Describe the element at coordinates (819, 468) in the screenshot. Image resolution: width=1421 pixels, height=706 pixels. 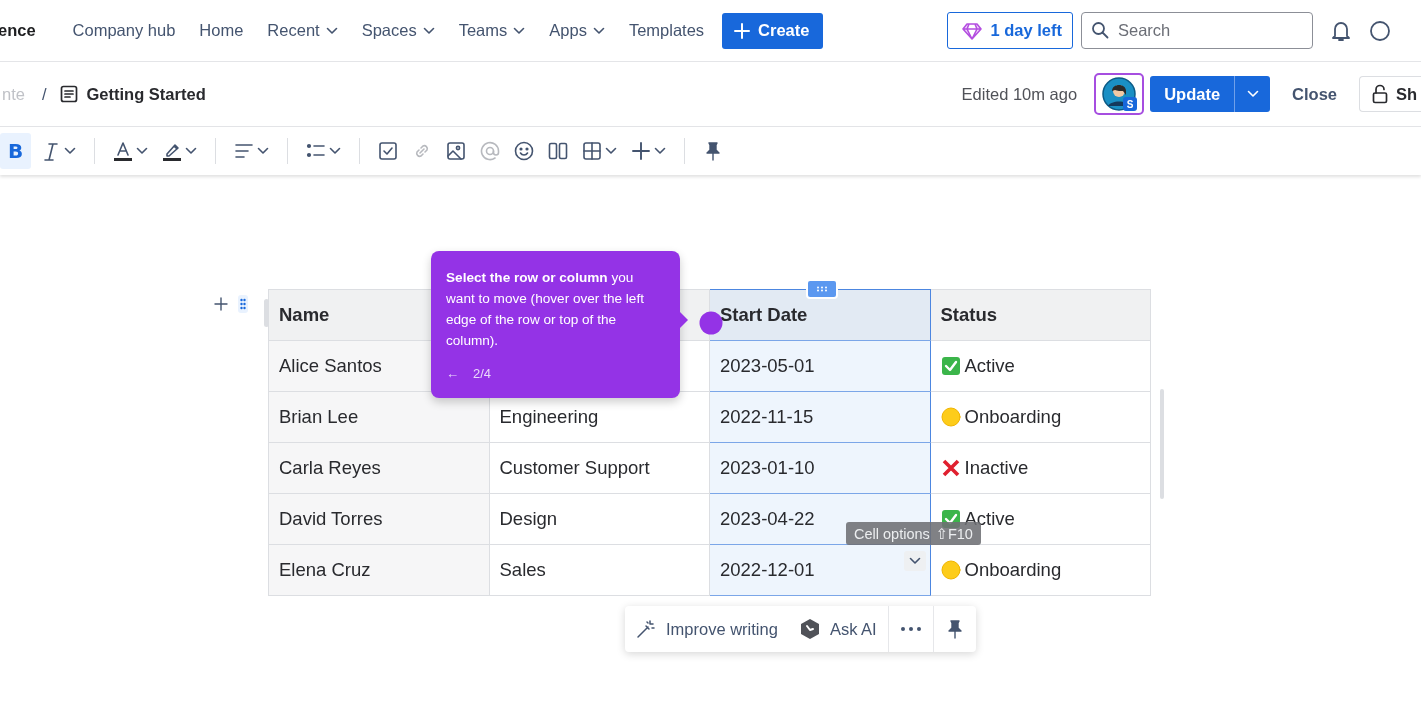
I see `table-cell: 2023-01-10` at that location.